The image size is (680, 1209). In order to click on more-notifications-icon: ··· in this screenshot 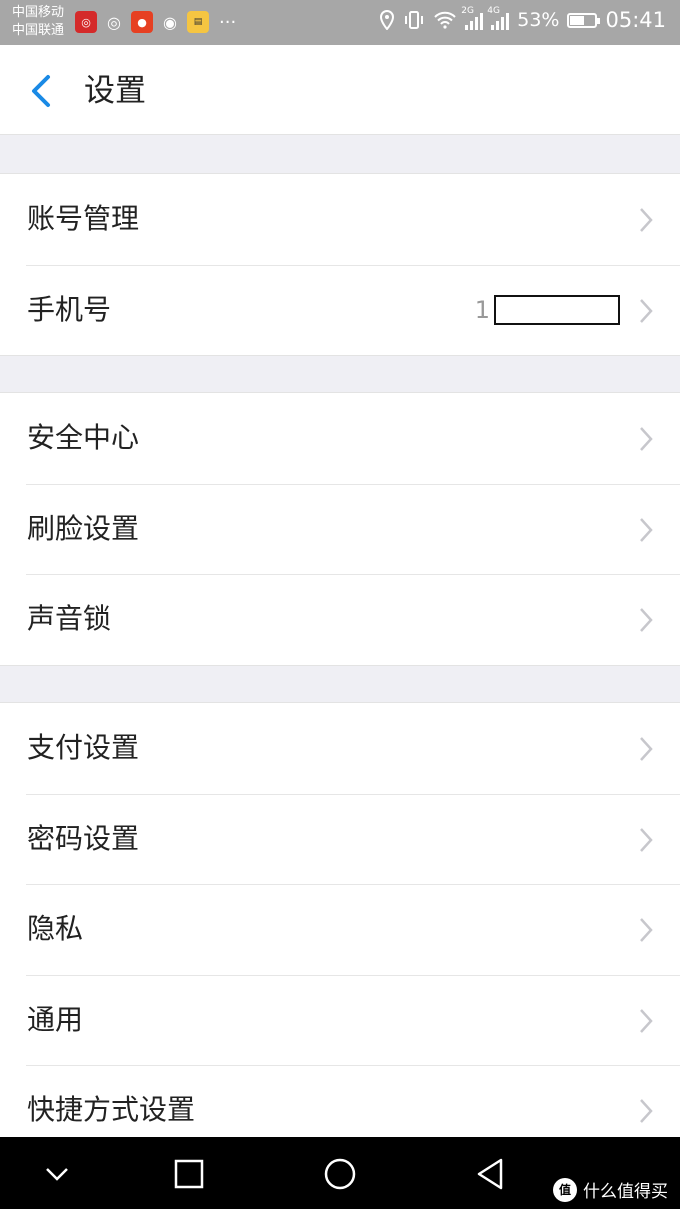, I will do `click(228, 22)`.